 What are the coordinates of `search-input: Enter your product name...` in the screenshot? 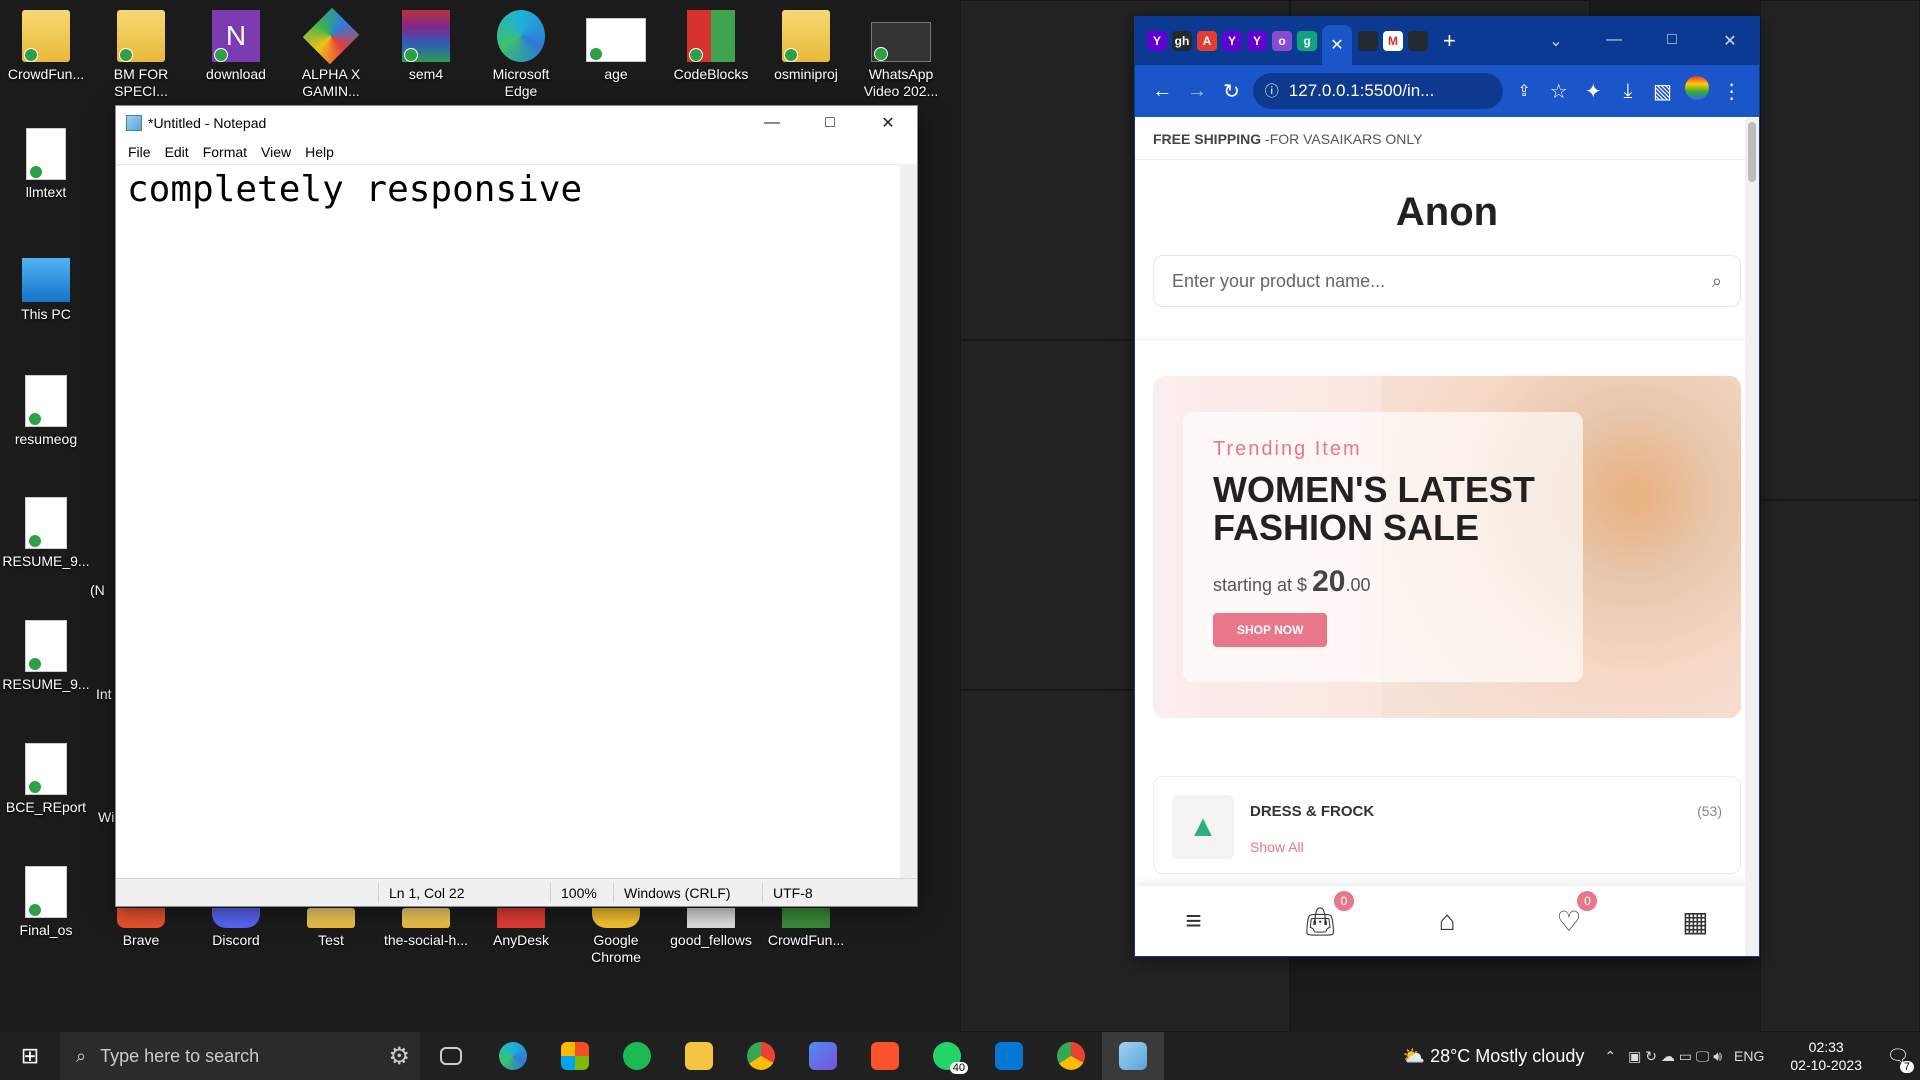 It's located at (1442, 281).